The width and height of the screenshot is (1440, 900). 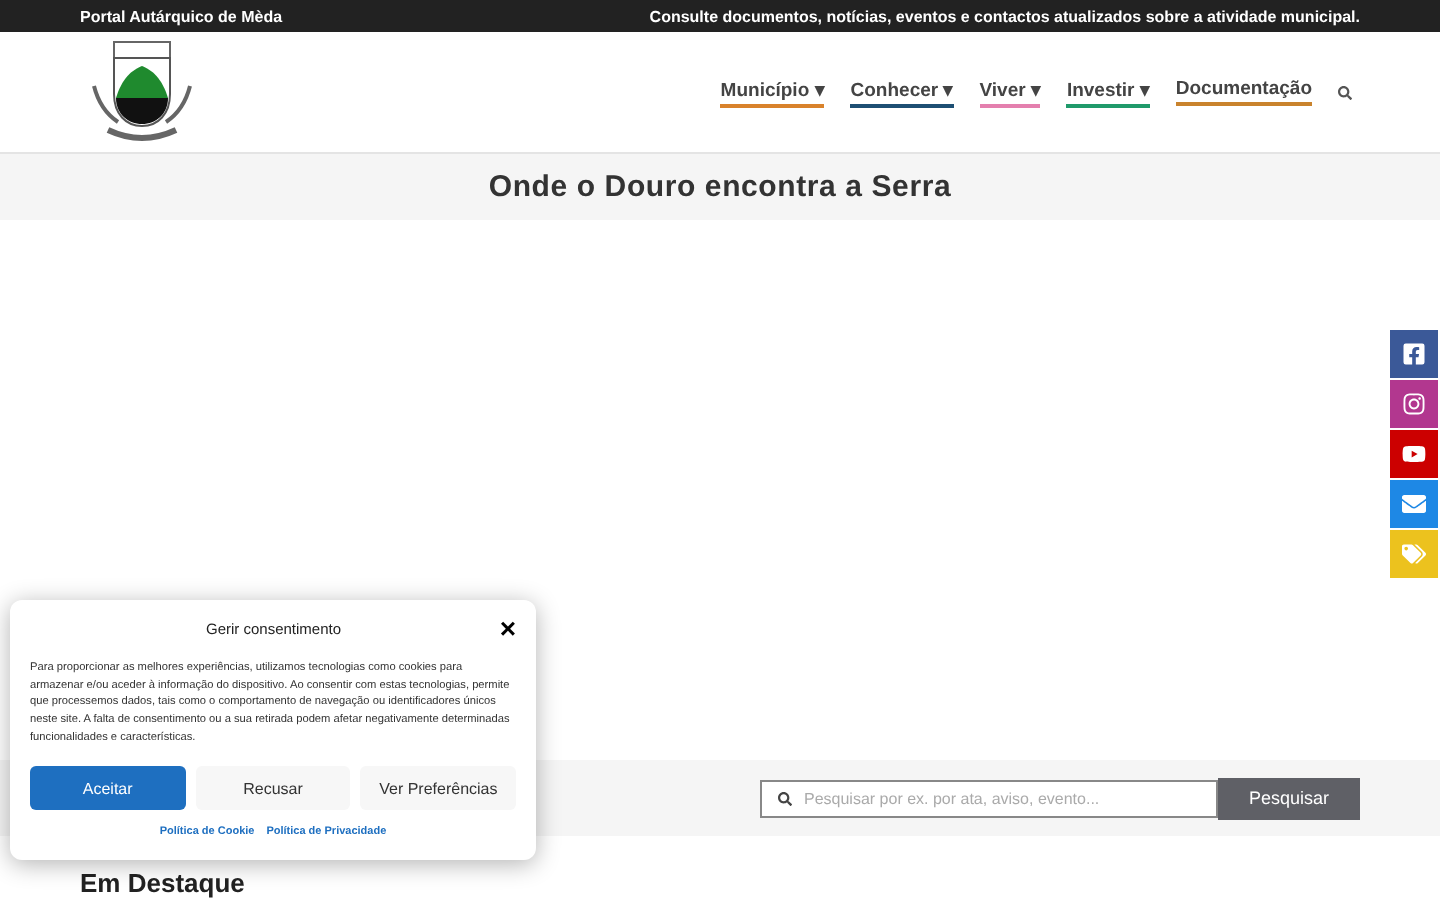 I want to click on consent-button: Aceitar, so click(x=108, y=788).